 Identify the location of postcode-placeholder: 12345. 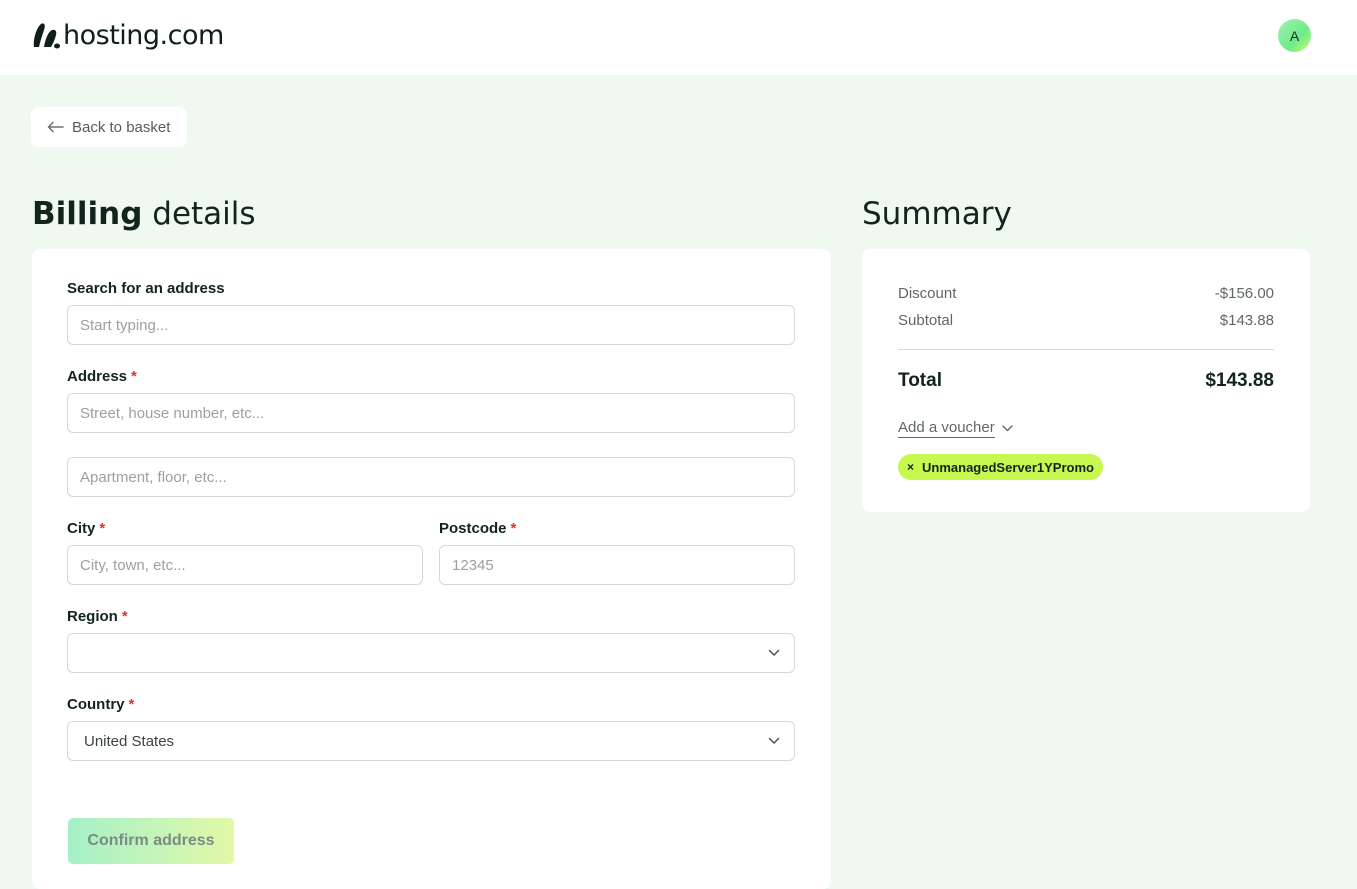
(473, 565).